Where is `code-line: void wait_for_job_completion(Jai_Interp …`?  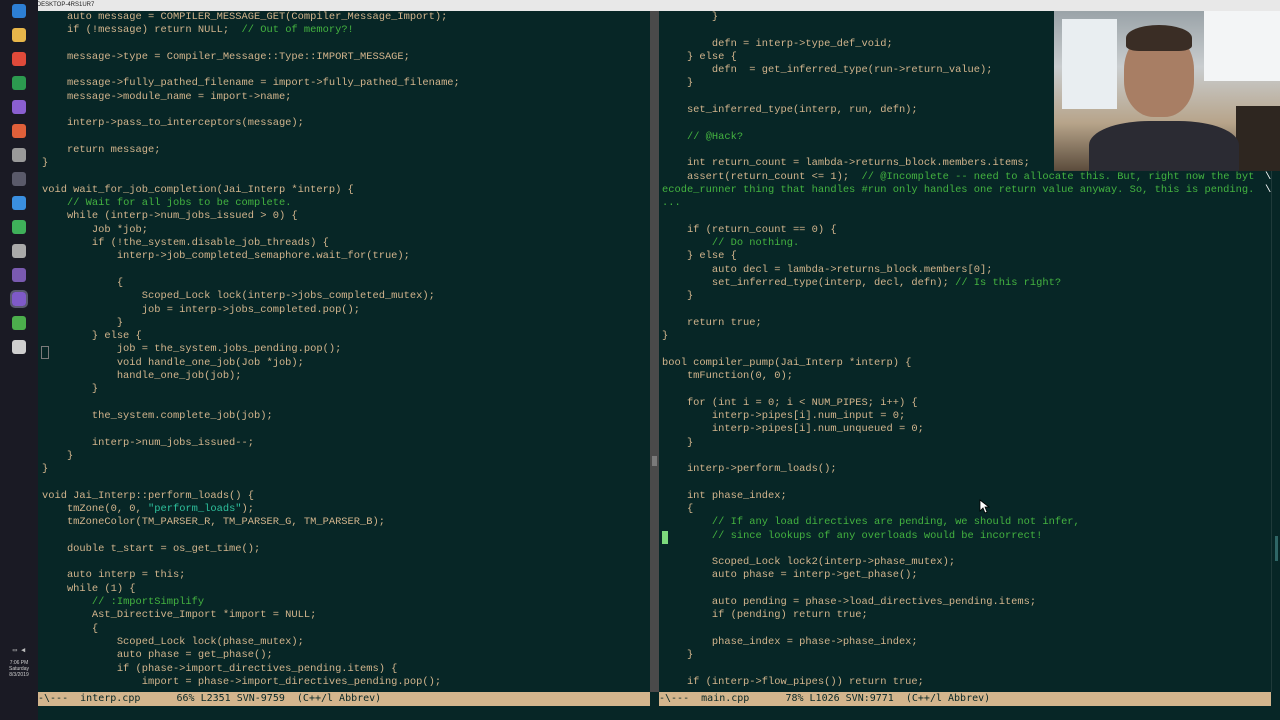
code-line: void wait_for_job_completion(Jai_Interp … is located at coordinates (198, 190).